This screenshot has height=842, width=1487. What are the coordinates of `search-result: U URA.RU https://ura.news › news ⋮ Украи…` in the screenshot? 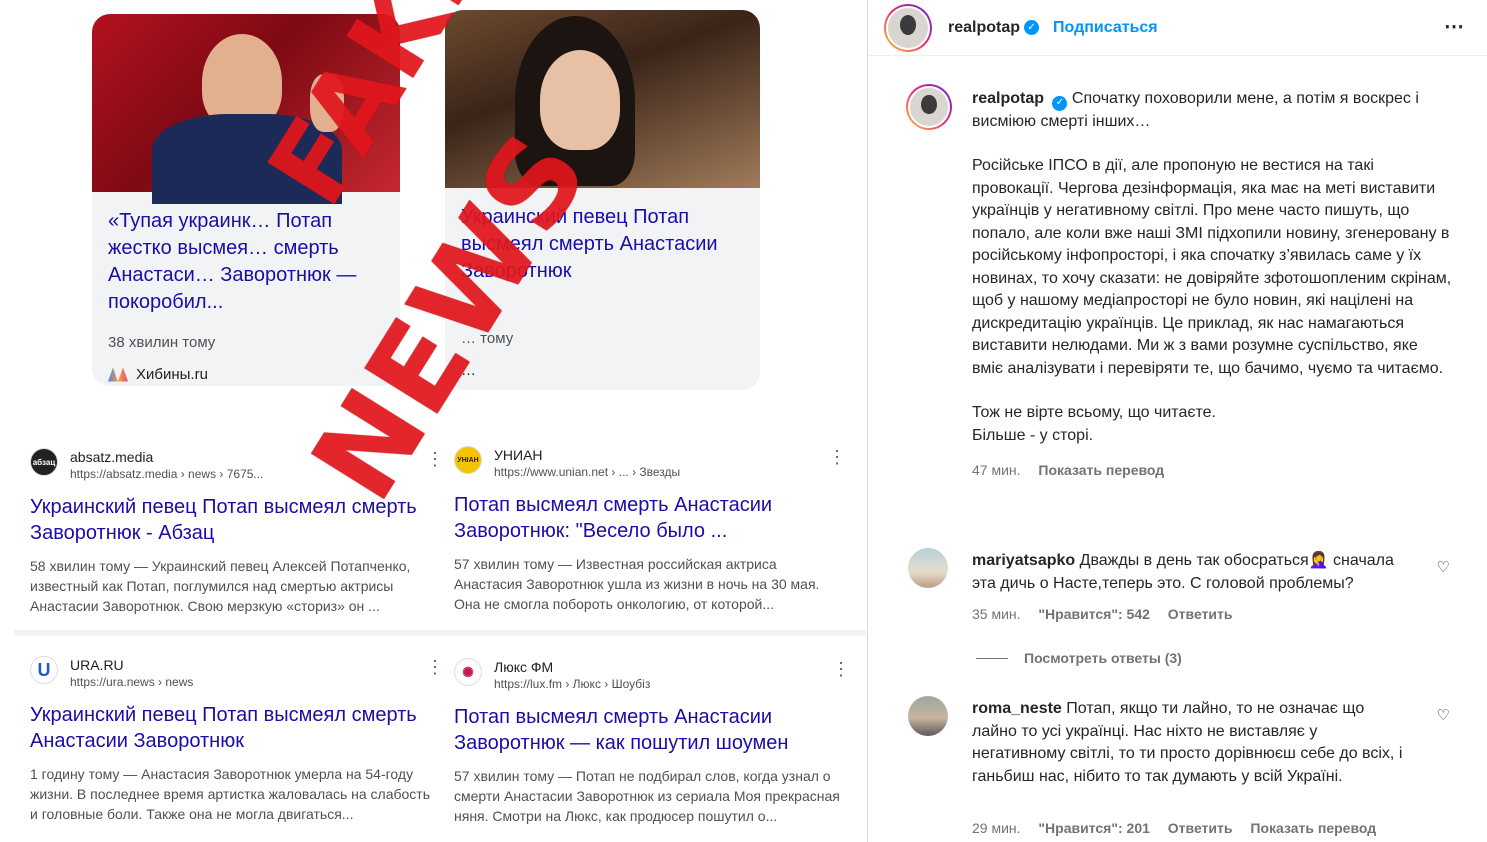 It's located at (237, 740).